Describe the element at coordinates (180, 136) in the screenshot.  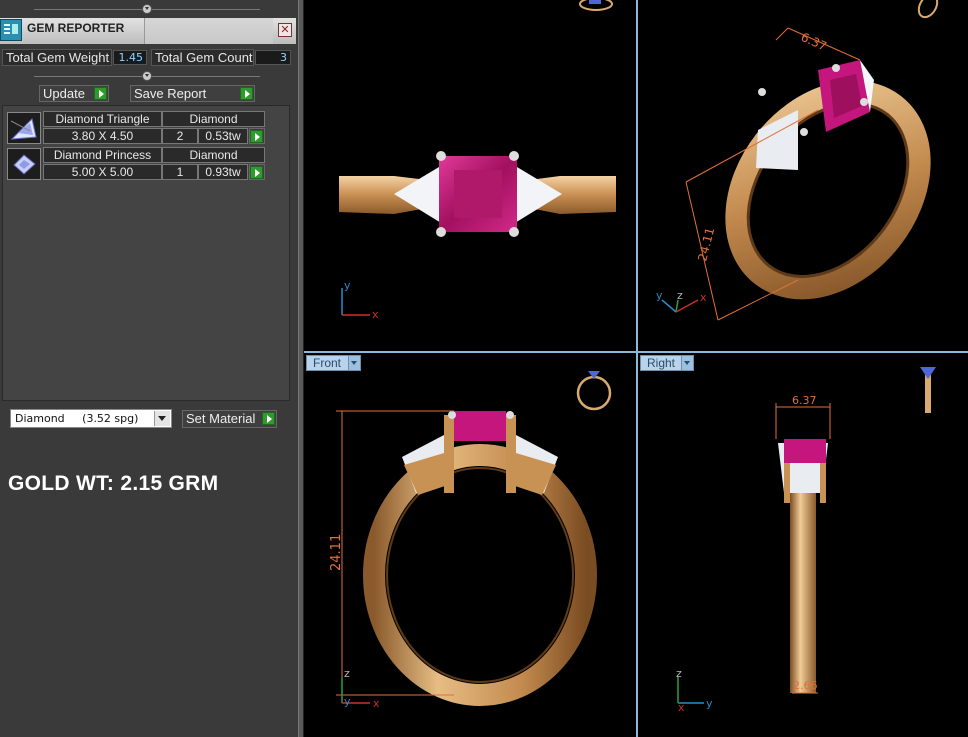
I see `gem-count: 2` at that location.